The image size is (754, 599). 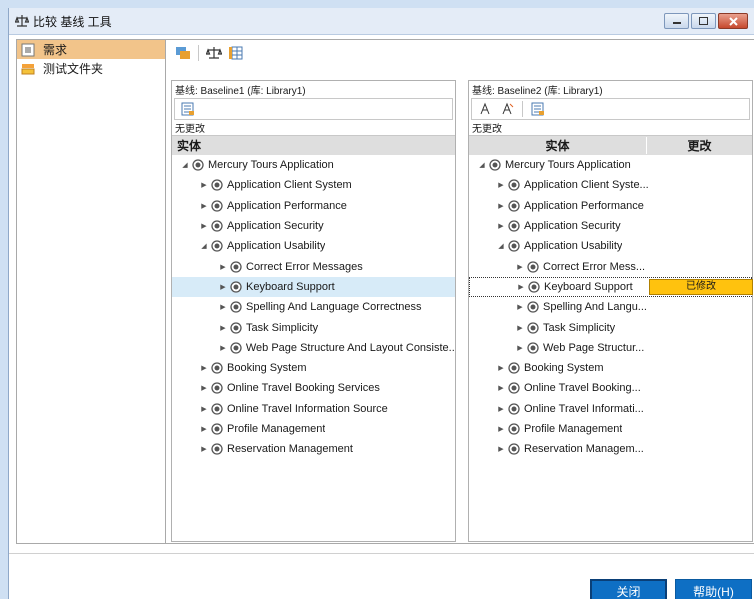 What do you see at coordinates (713, 589) in the screenshot?
I see `help-button: 帮助(H)` at bounding box center [713, 589].